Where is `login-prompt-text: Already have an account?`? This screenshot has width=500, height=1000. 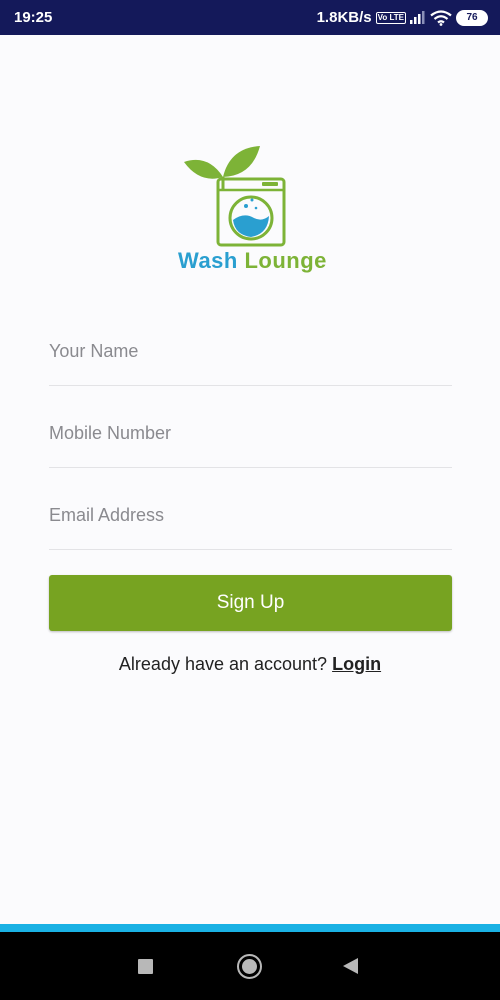
login-prompt-text: Already have an account? is located at coordinates (223, 664).